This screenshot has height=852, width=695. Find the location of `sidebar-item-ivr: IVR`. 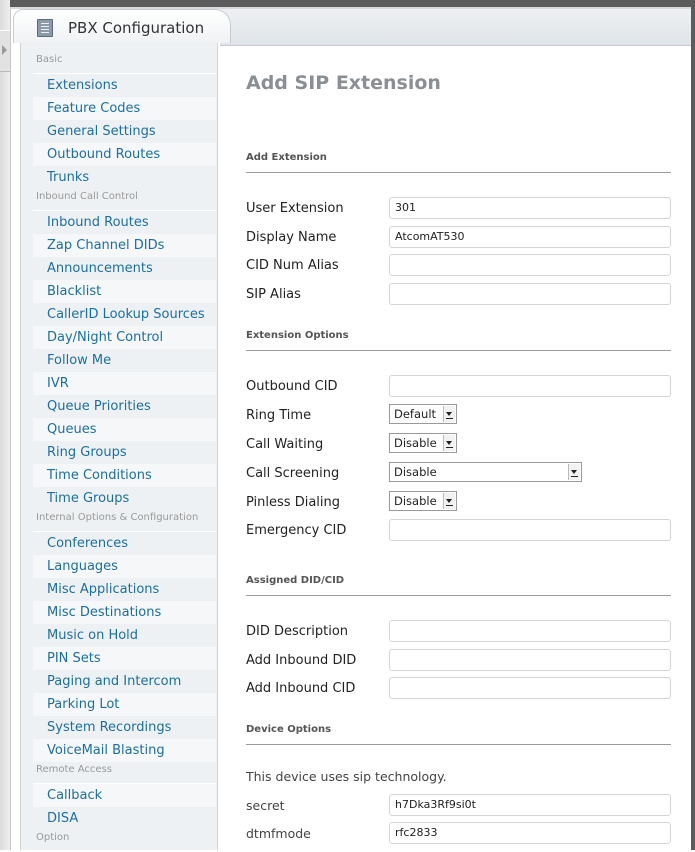

sidebar-item-ivr: IVR is located at coordinates (124, 383).